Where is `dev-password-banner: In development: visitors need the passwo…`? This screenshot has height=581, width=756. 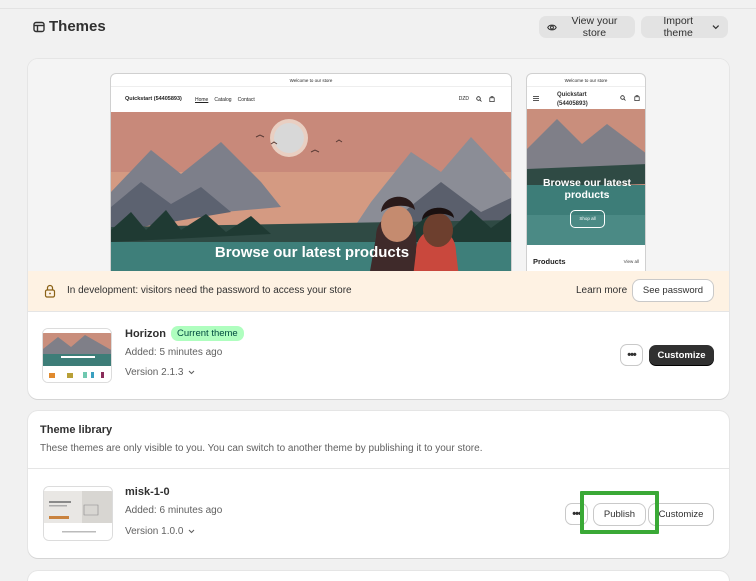
dev-password-banner: In development: visitors need the passwo… is located at coordinates (378, 291).